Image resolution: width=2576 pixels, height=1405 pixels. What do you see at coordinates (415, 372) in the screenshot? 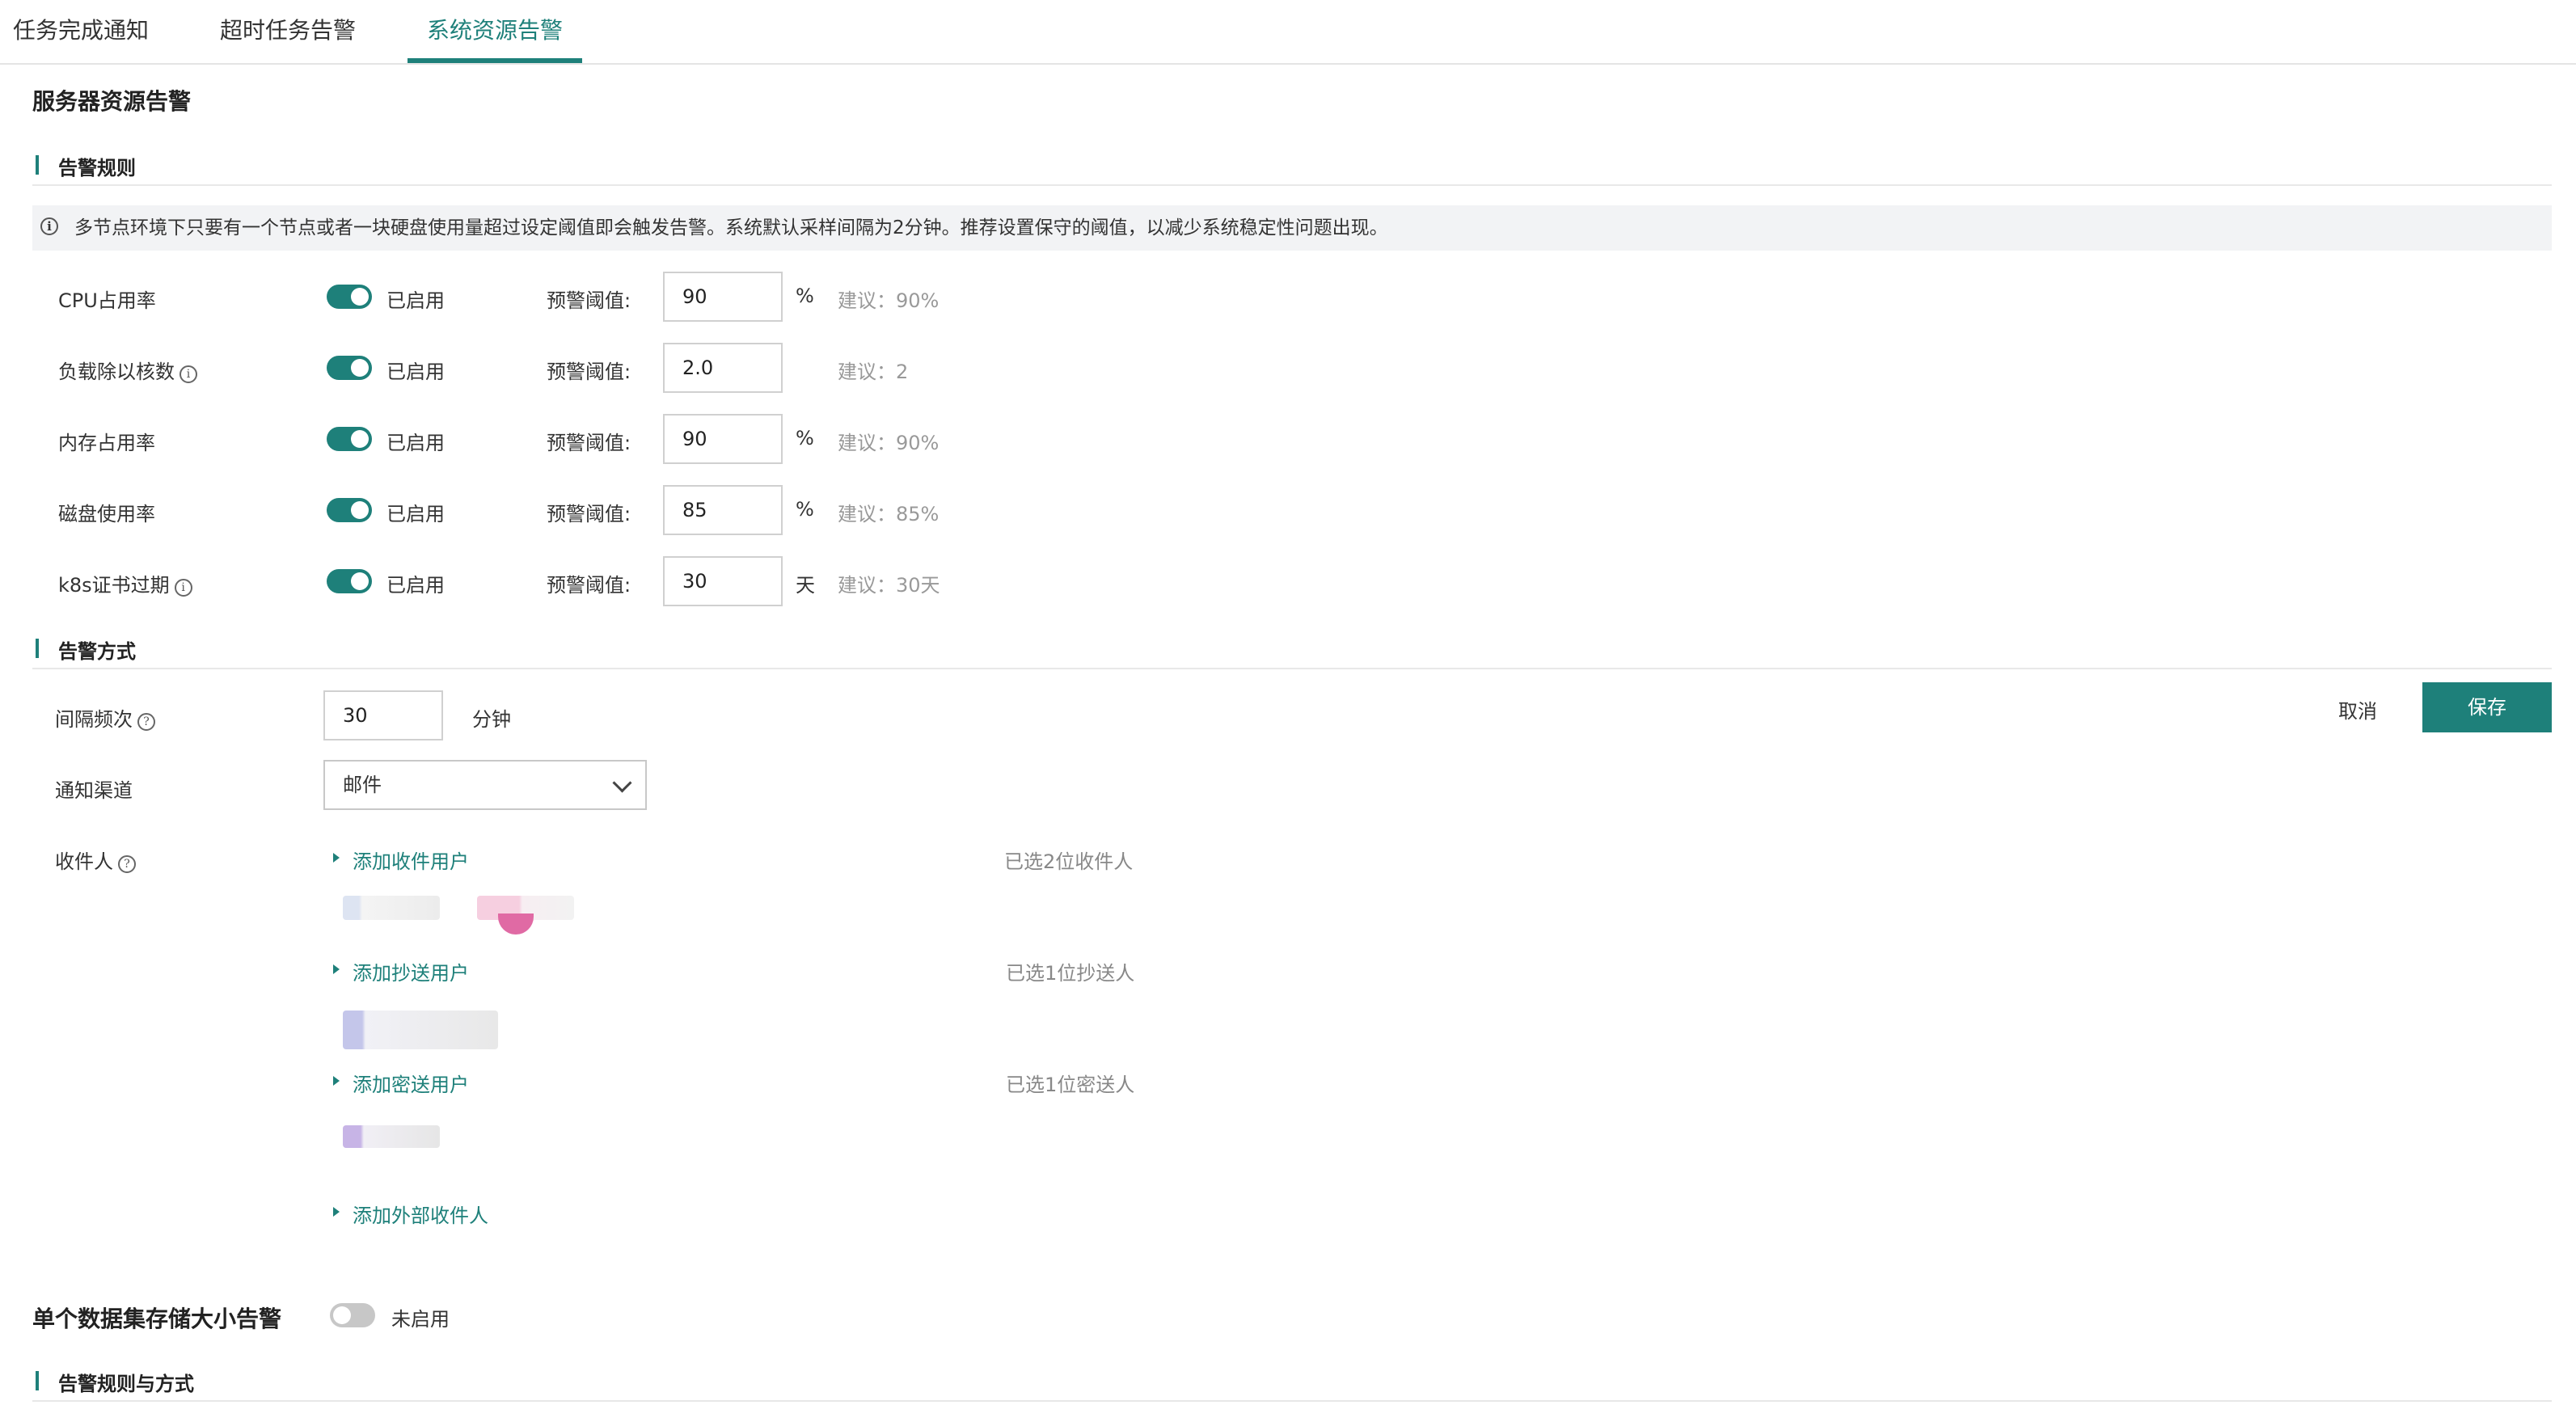
I see `toggle-status-load: 已启用` at bounding box center [415, 372].